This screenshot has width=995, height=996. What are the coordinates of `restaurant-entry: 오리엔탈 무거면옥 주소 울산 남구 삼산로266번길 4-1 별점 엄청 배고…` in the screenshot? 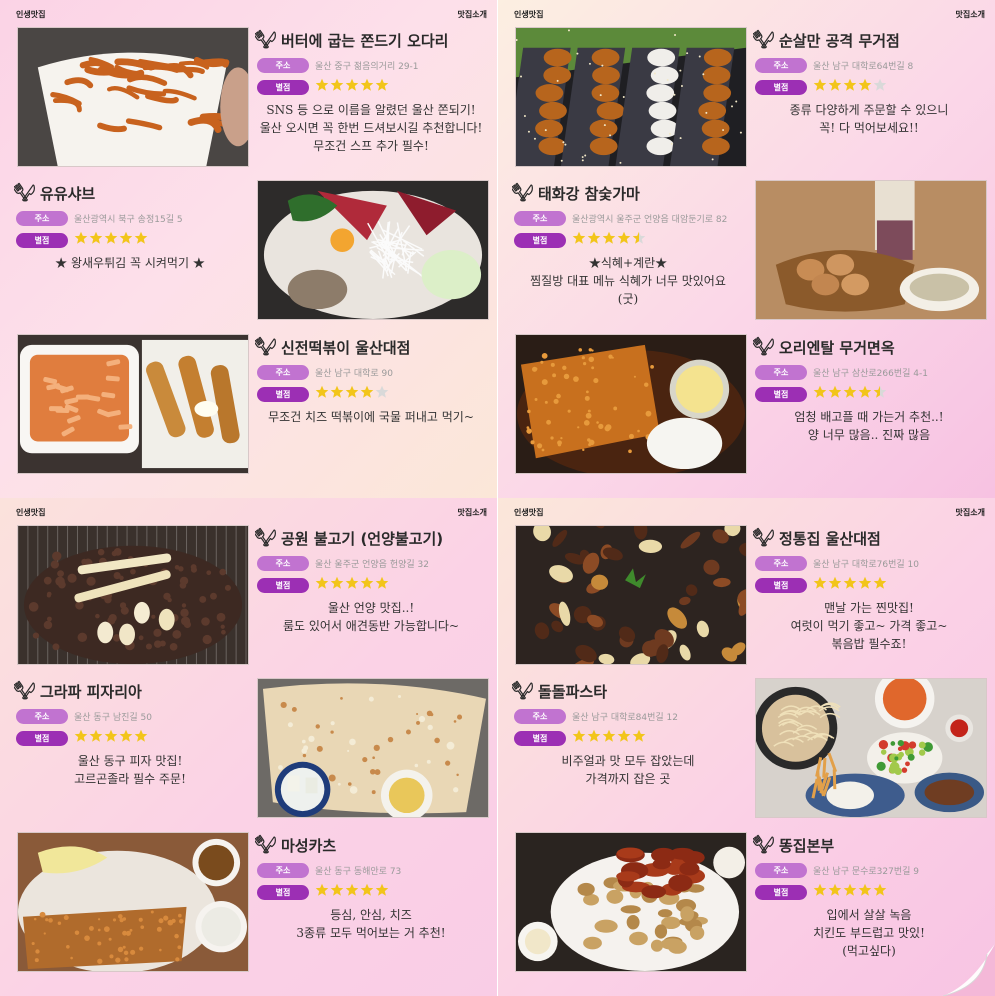 It's located at (746, 408).